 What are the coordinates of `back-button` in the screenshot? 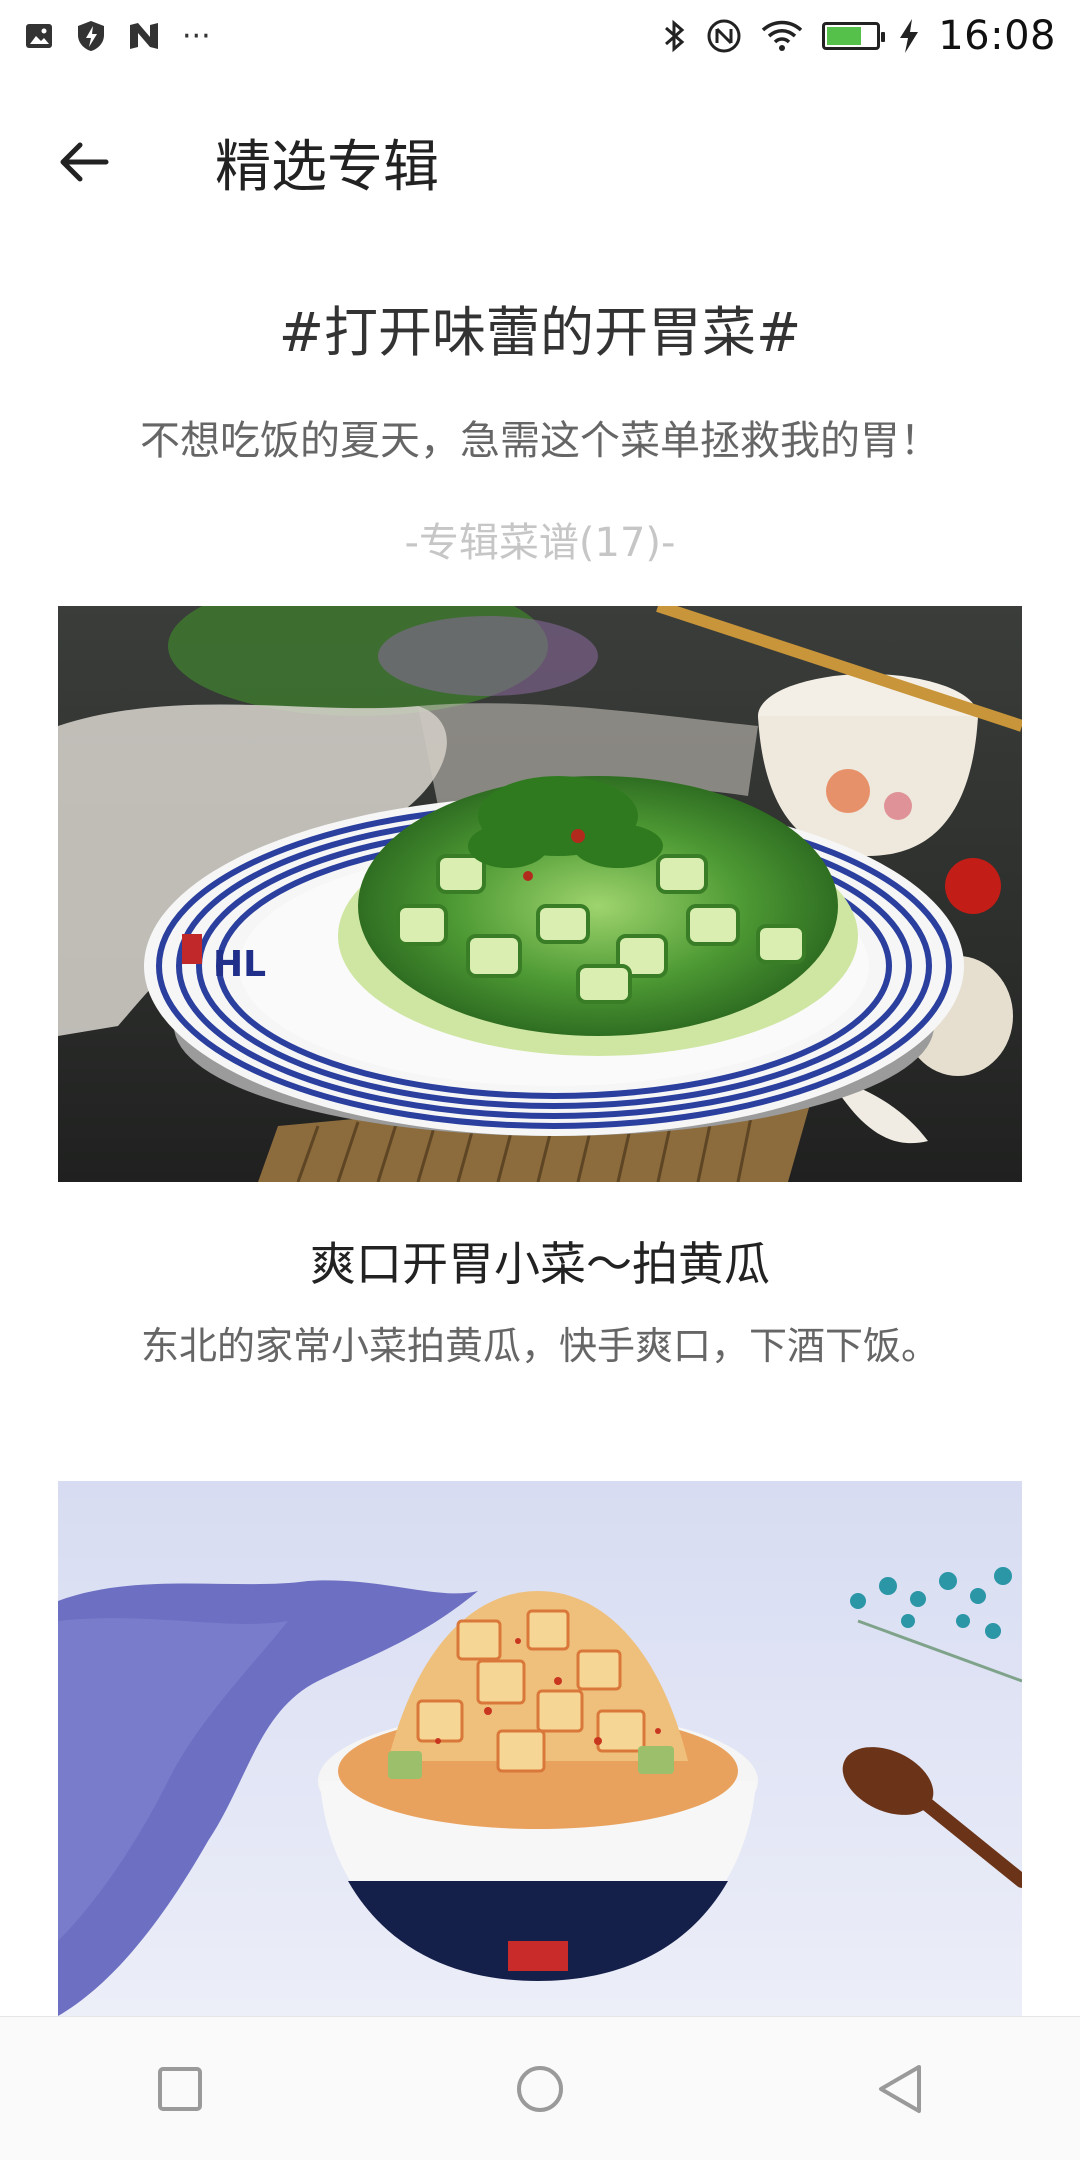 It's located at (84, 162).